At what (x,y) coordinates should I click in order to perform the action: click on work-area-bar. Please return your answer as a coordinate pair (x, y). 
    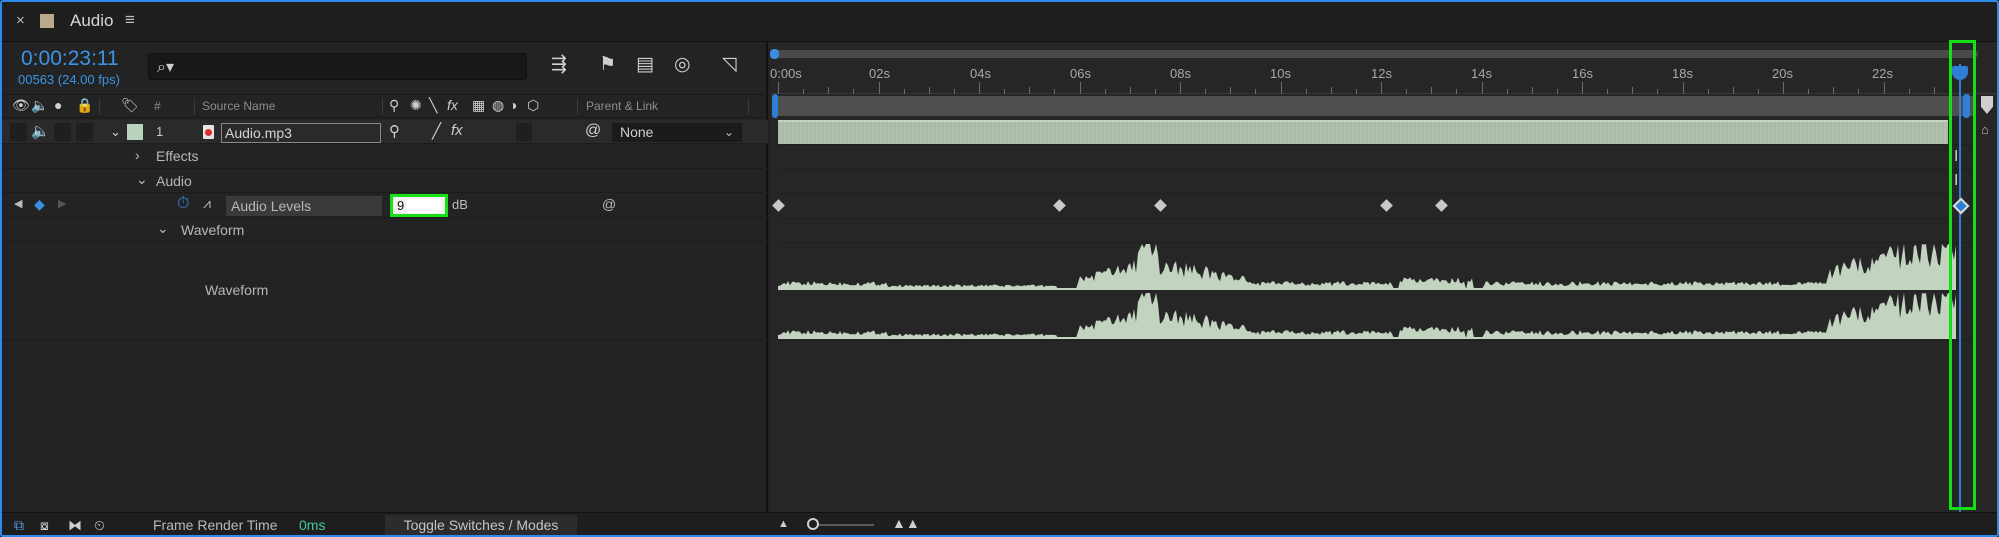
    Looking at the image, I should click on (1375, 106).